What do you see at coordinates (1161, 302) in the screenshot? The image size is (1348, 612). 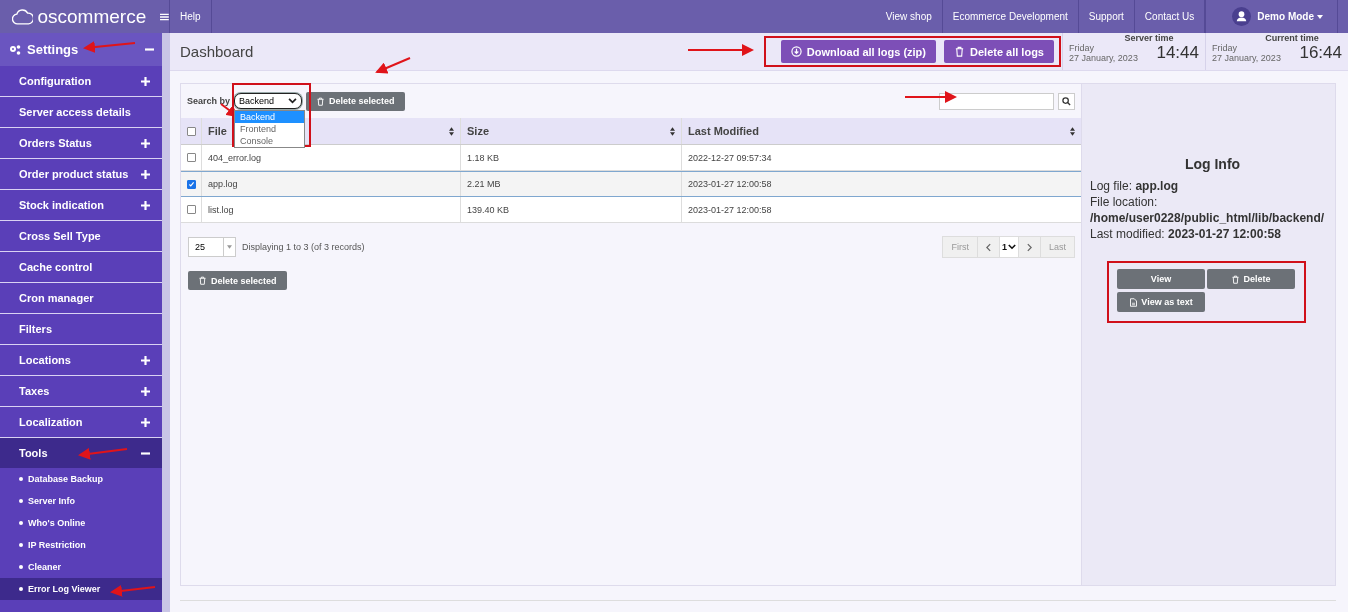 I see `log-action-button: View as text` at bounding box center [1161, 302].